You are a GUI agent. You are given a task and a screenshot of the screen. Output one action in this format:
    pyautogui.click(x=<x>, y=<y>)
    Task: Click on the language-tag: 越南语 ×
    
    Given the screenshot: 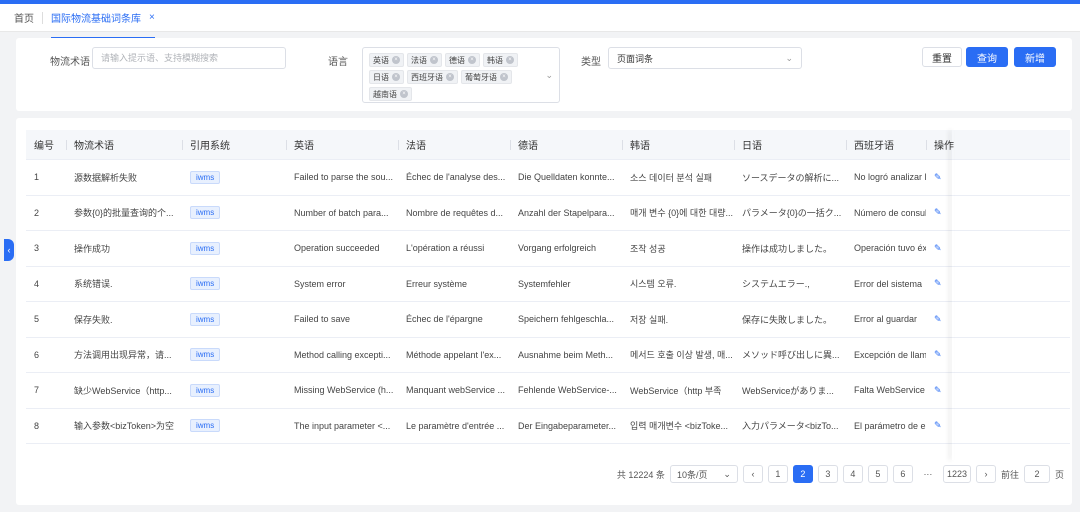 What is the action you would take?
    pyautogui.click(x=390, y=94)
    